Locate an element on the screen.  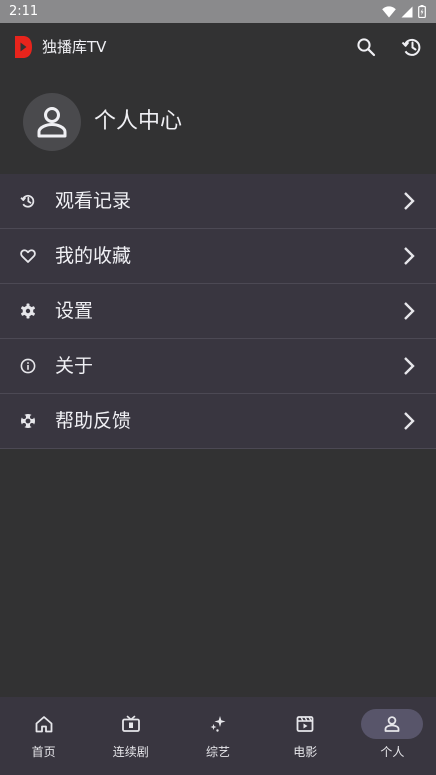
status-icons is located at coordinates (404, 11).